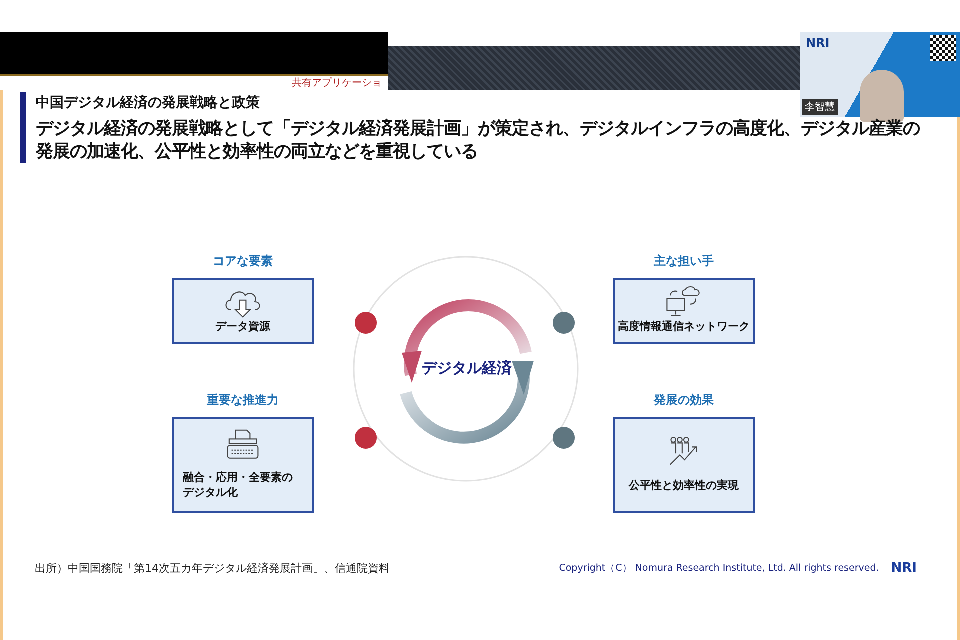 This screenshot has height=640, width=960. What do you see at coordinates (243, 326) in the screenshot?
I see `element-label: データ資源` at bounding box center [243, 326].